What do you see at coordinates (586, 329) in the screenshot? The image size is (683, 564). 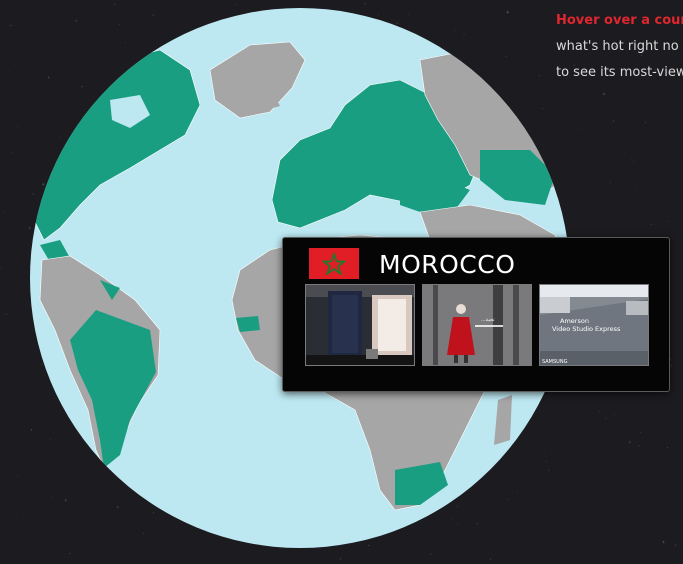 I see `video-3-overlay-line2: Video Studio Express` at bounding box center [586, 329].